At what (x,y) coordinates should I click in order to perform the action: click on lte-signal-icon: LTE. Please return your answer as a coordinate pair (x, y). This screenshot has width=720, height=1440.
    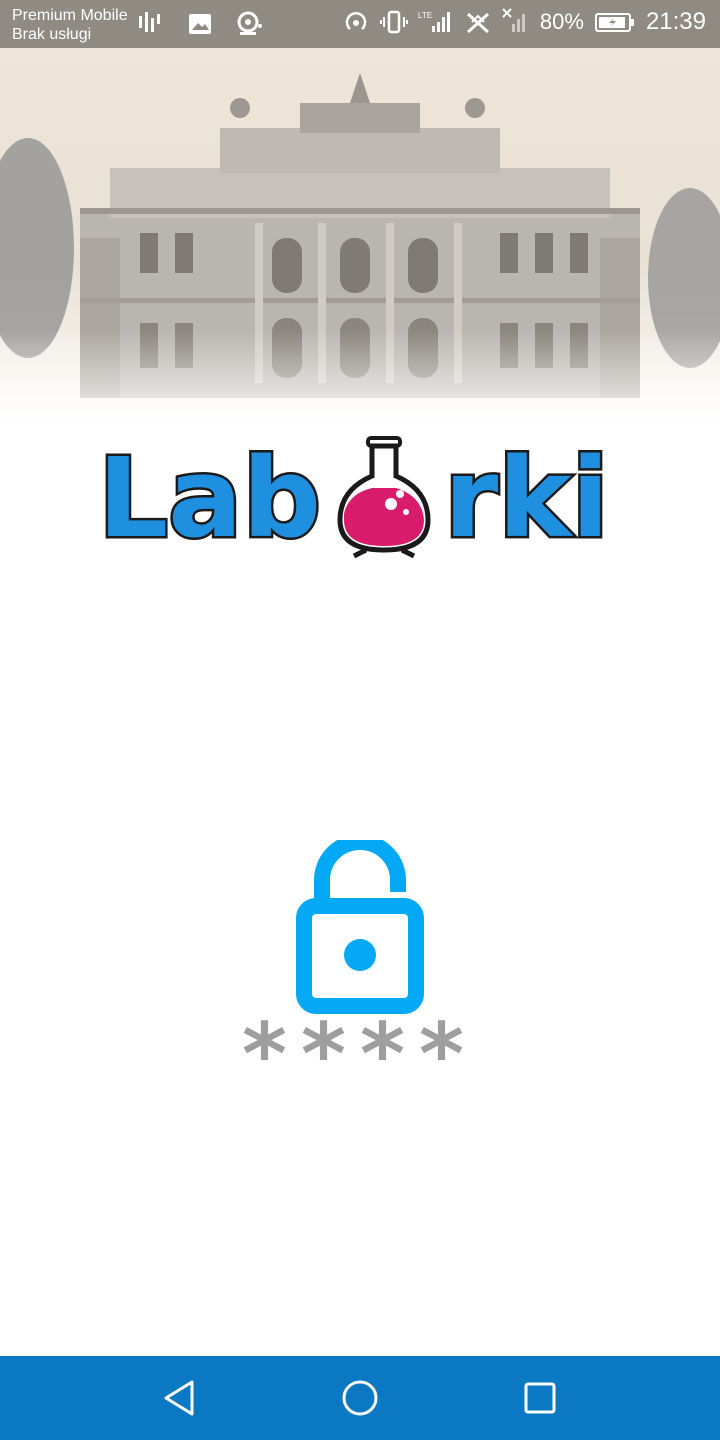
    Looking at the image, I should click on (434, 21).